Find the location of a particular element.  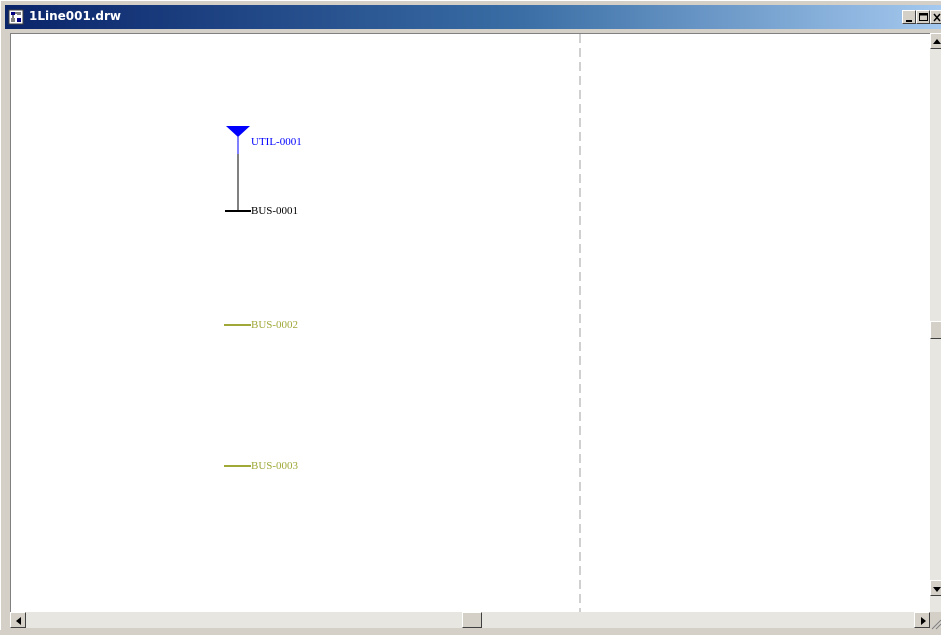

arrow-up-icon is located at coordinates (937, 41).